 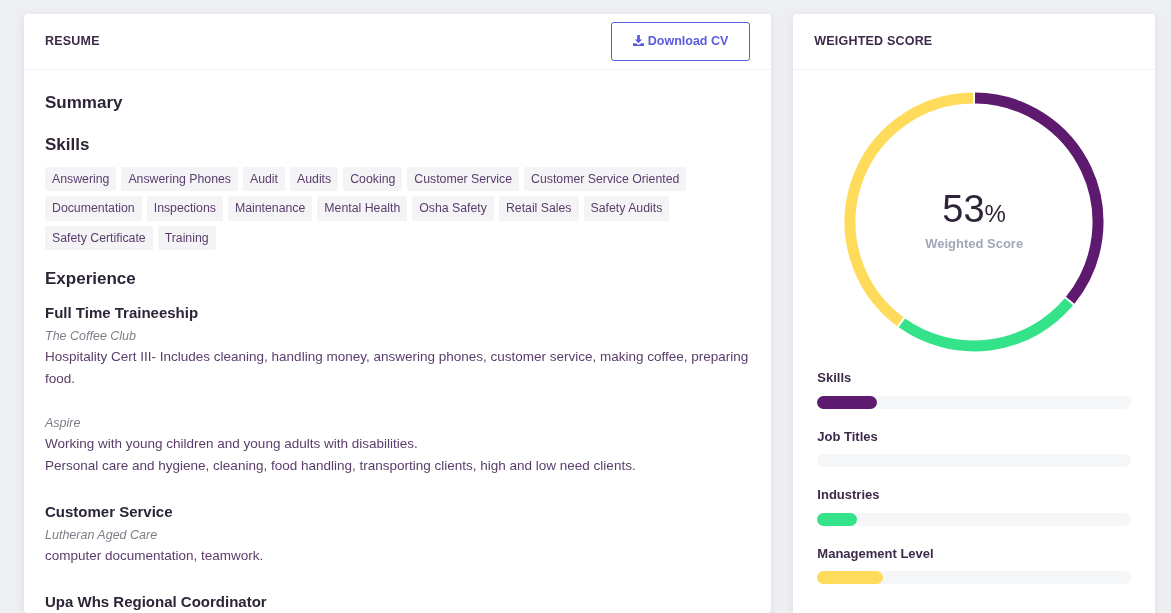 What do you see at coordinates (63, 424) in the screenshot?
I see `company-name: Aspire` at bounding box center [63, 424].